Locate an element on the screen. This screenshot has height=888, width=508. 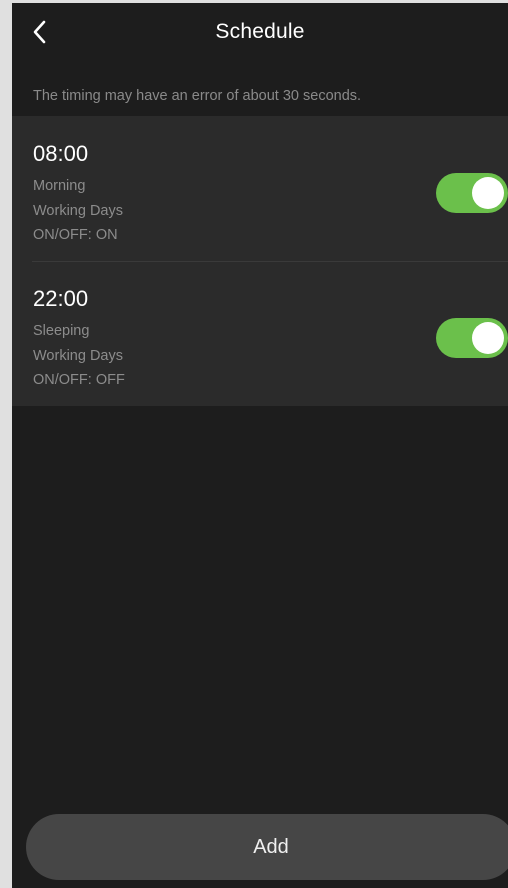
navigation-bar: Schedule is located at coordinates (260, 33).